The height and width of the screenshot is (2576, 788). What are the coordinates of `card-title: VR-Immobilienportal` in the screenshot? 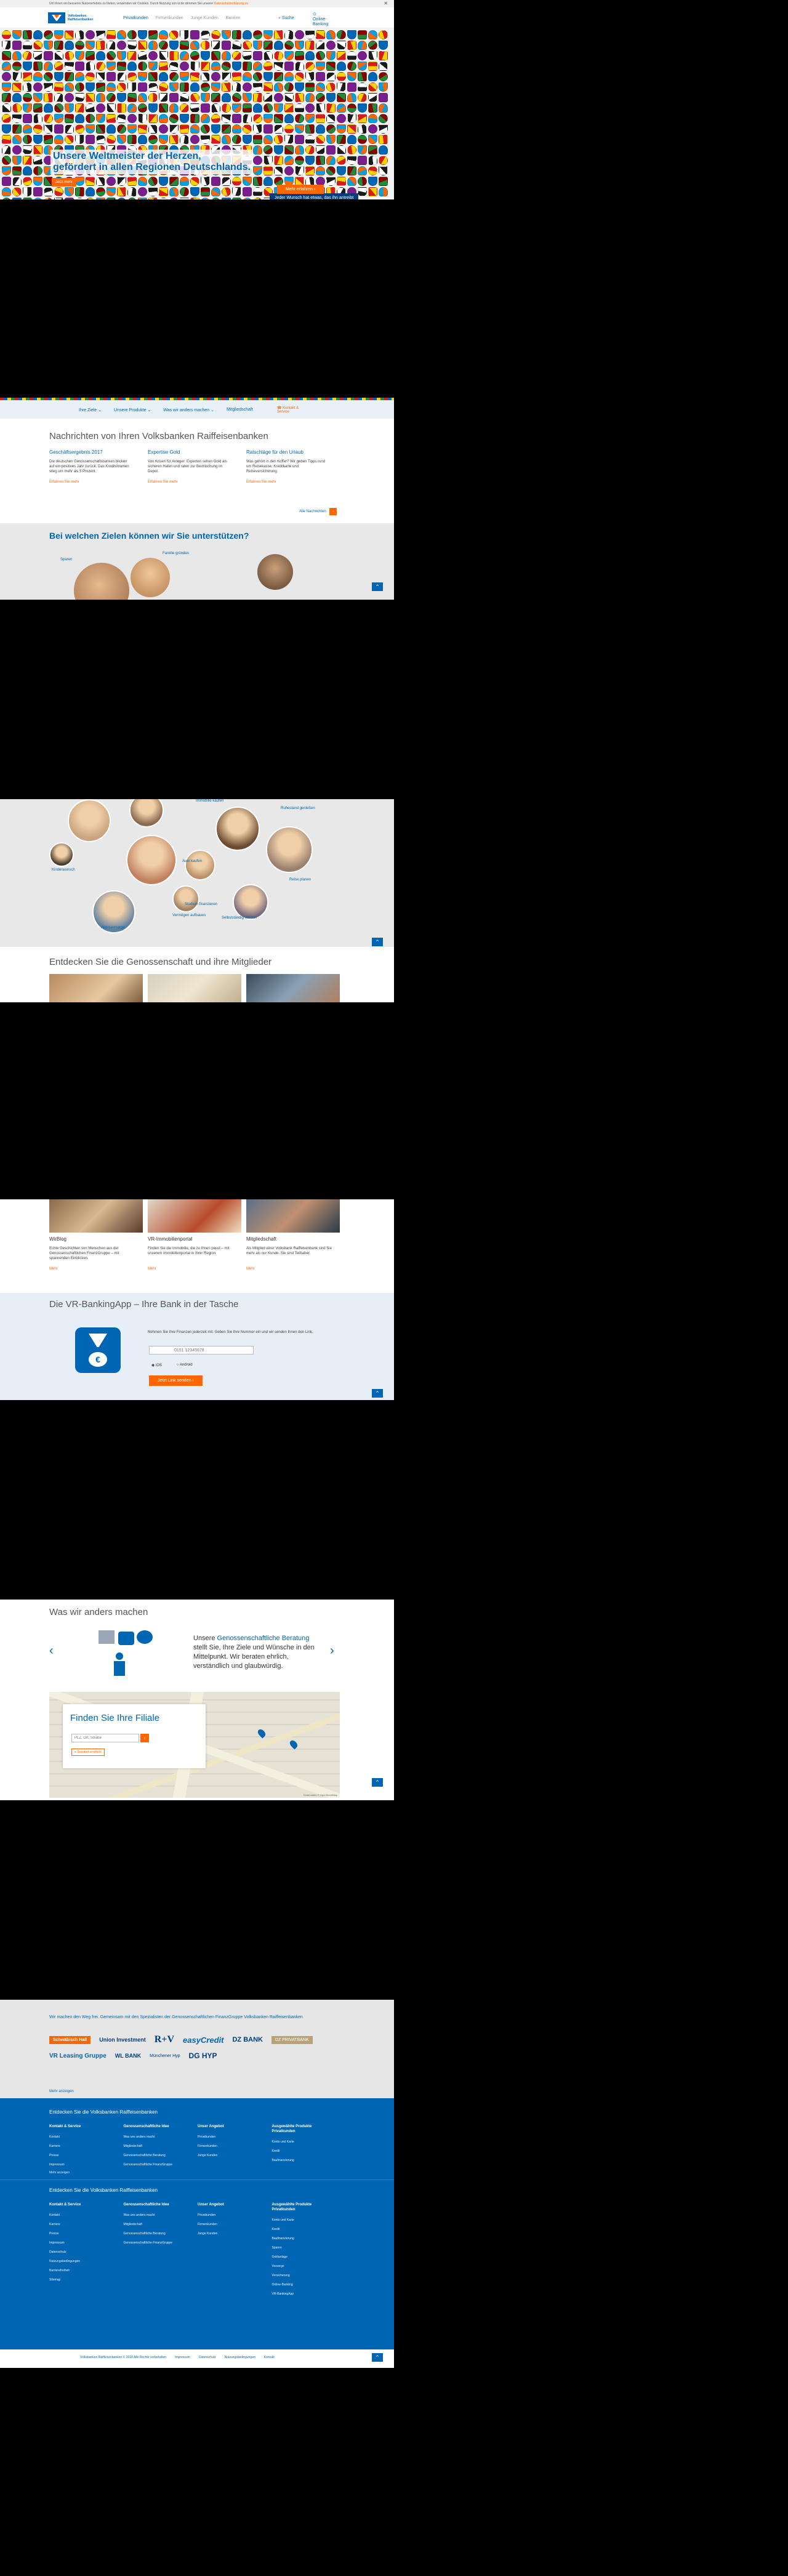 It's located at (170, 1239).